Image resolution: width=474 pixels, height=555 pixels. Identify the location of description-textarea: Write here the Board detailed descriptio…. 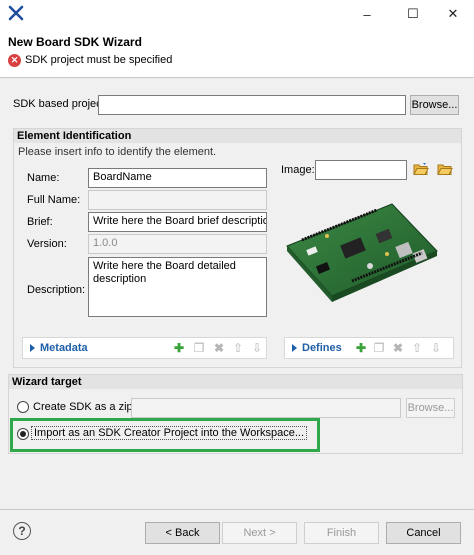
(177, 287).